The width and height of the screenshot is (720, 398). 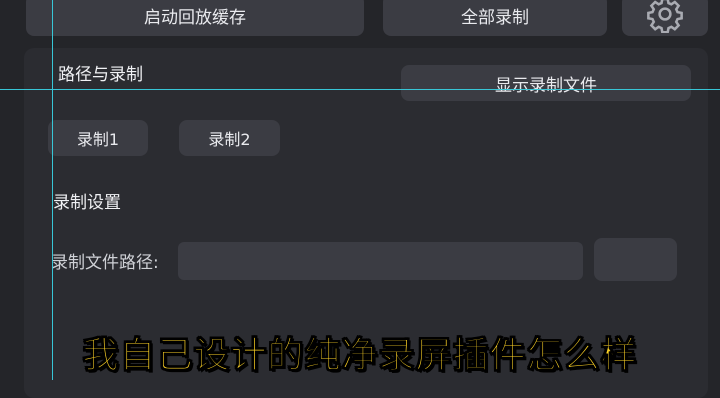 What do you see at coordinates (380, 261) in the screenshot?
I see `file-path-input` at bounding box center [380, 261].